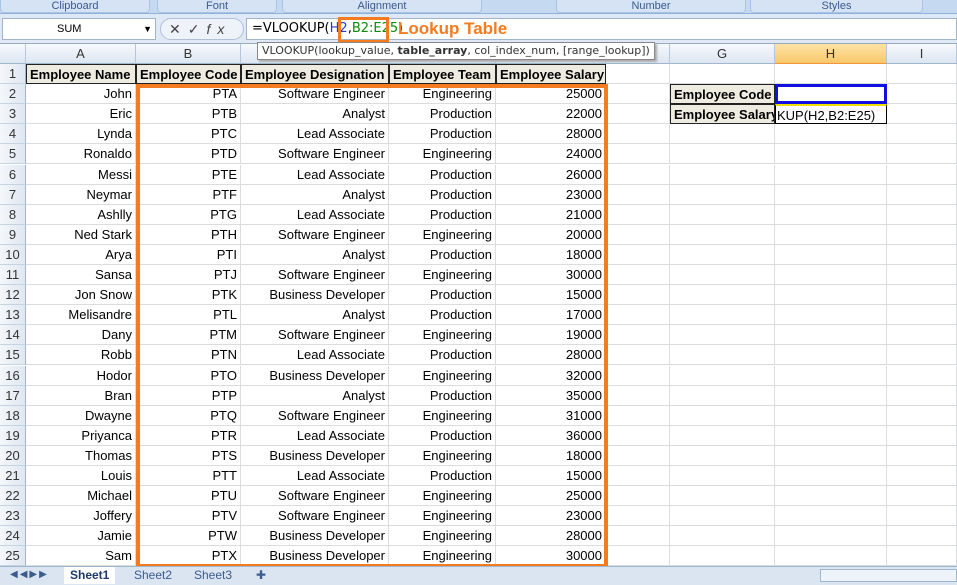 The height and width of the screenshot is (585, 957). What do you see at coordinates (13, 234) in the screenshot?
I see `row-header: 9` at bounding box center [13, 234].